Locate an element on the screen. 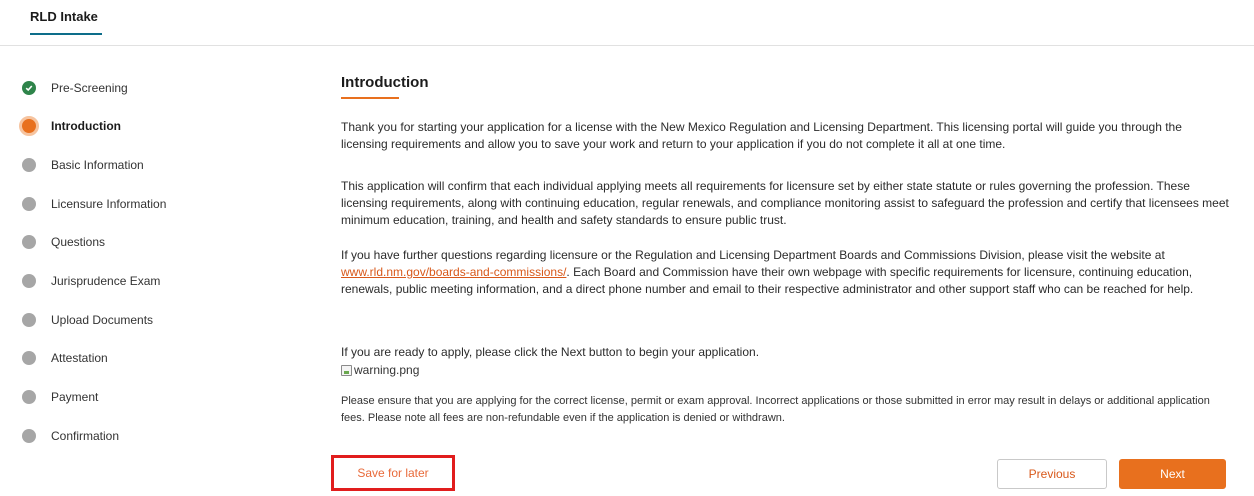 This screenshot has height=496, width=1254. step-label: Introduction is located at coordinates (86, 126).